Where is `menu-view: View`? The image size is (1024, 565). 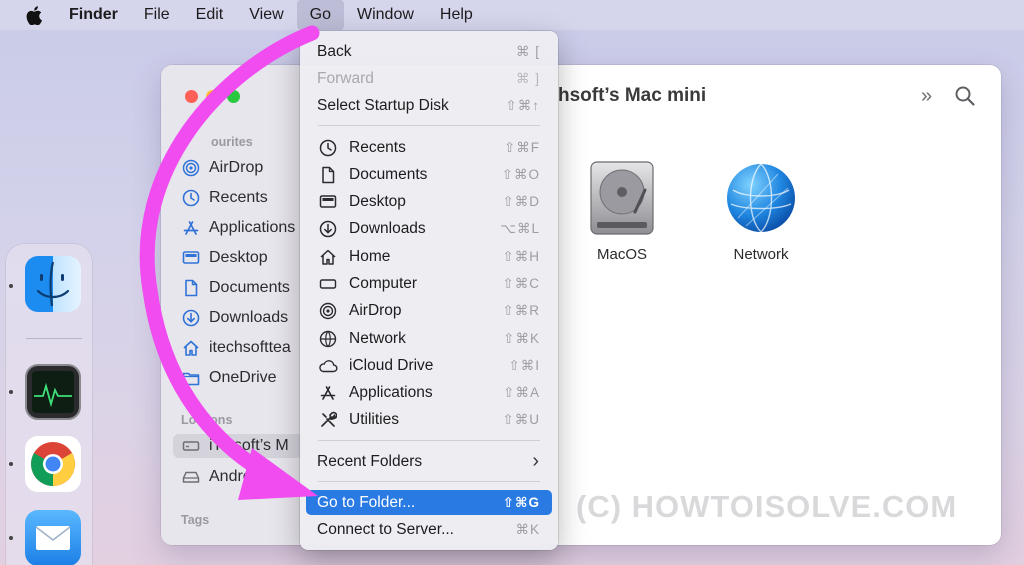 menu-view: View is located at coordinates (266, 15).